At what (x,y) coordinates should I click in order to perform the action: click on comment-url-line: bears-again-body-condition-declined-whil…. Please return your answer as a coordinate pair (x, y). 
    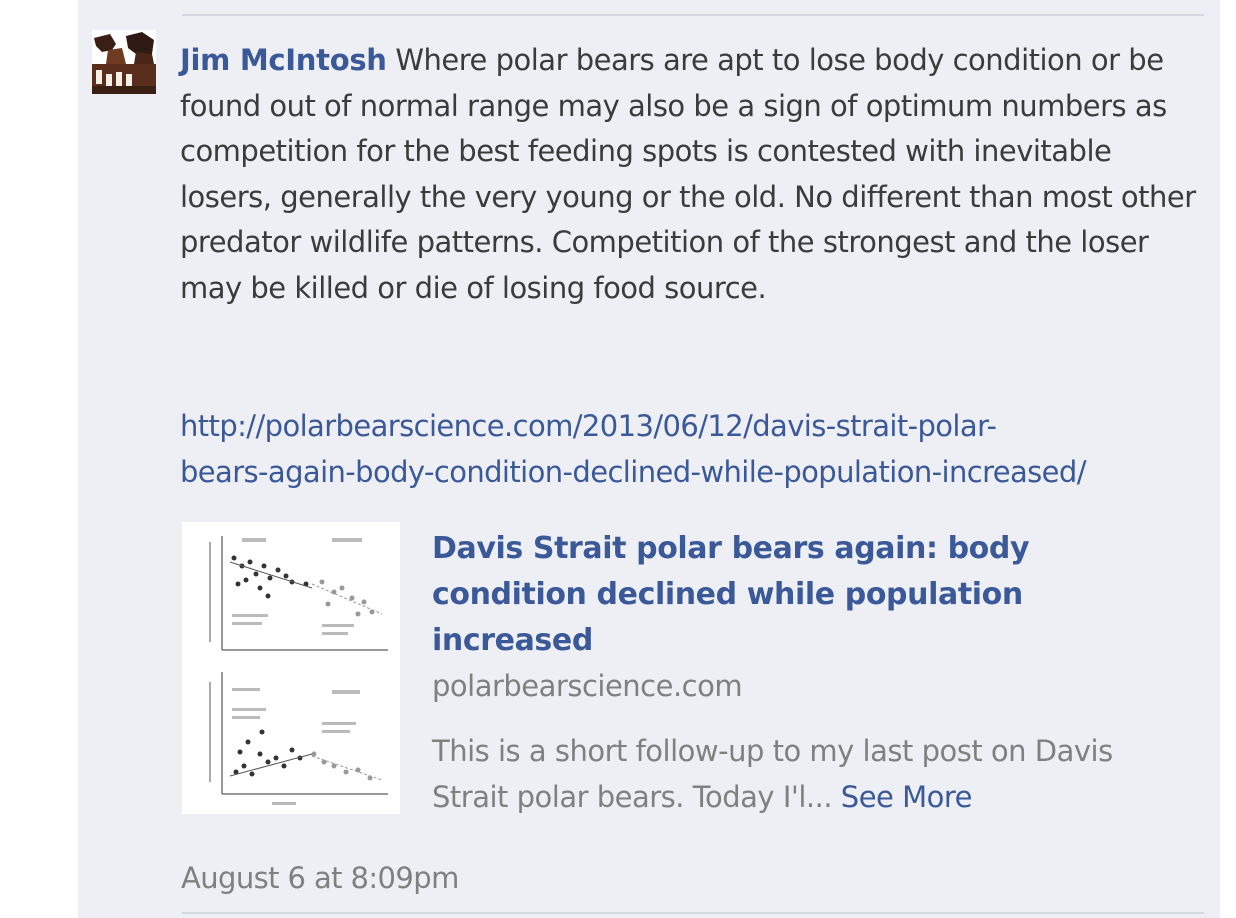
    Looking at the image, I should click on (700, 472).